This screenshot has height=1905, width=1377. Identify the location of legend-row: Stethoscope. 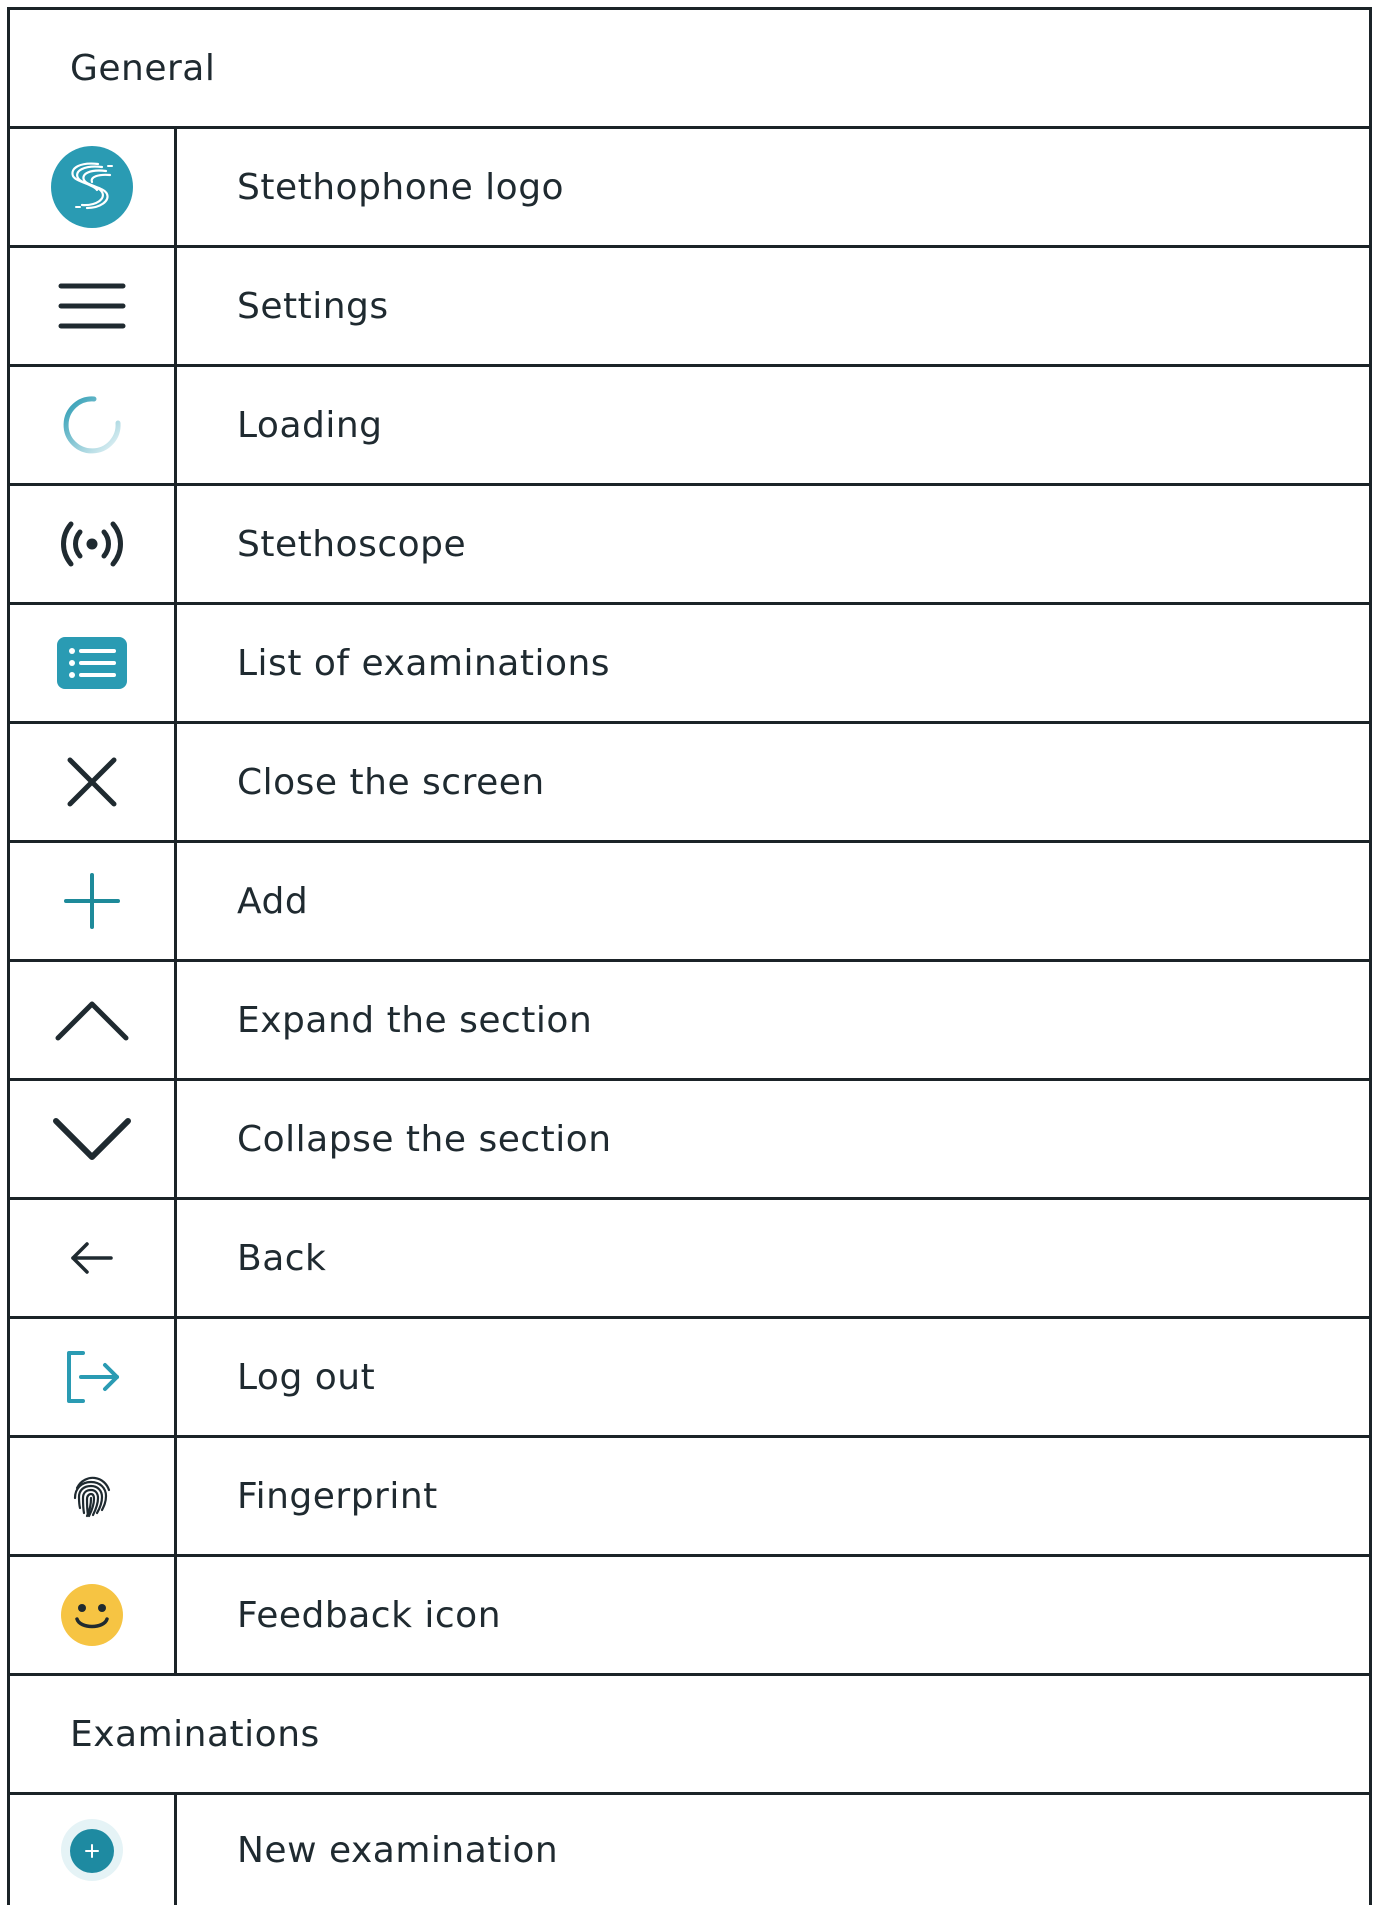
(689, 545).